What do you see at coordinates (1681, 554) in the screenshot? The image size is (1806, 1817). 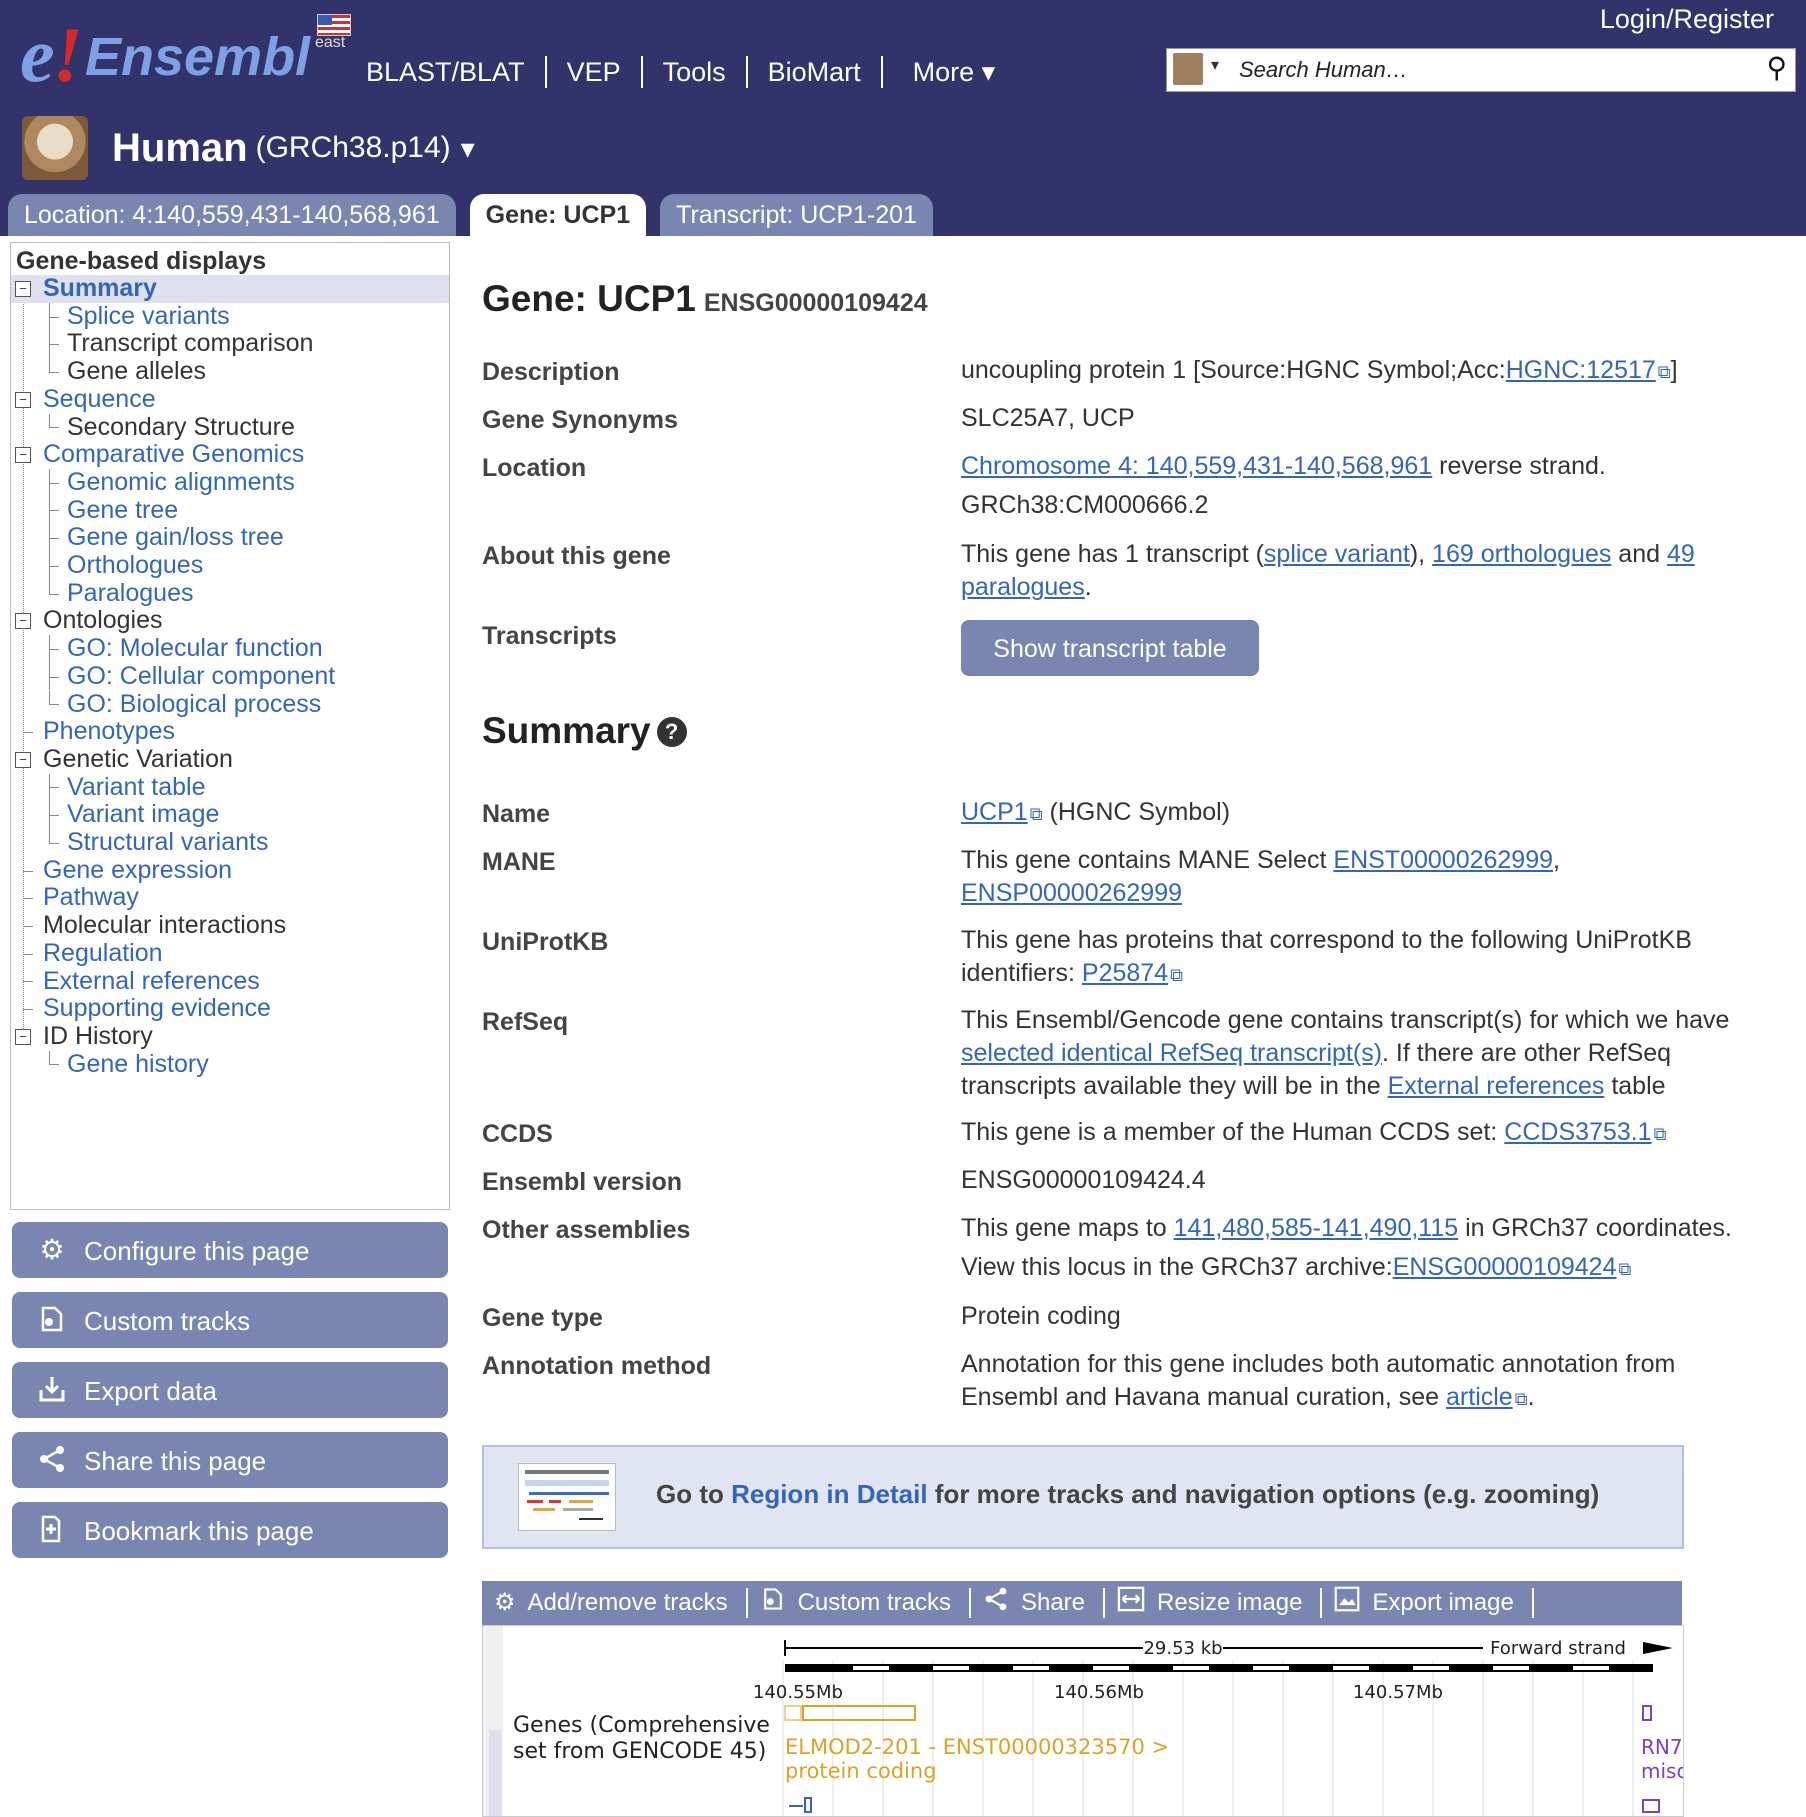 I see `paralogues-count-link: 49` at bounding box center [1681, 554].